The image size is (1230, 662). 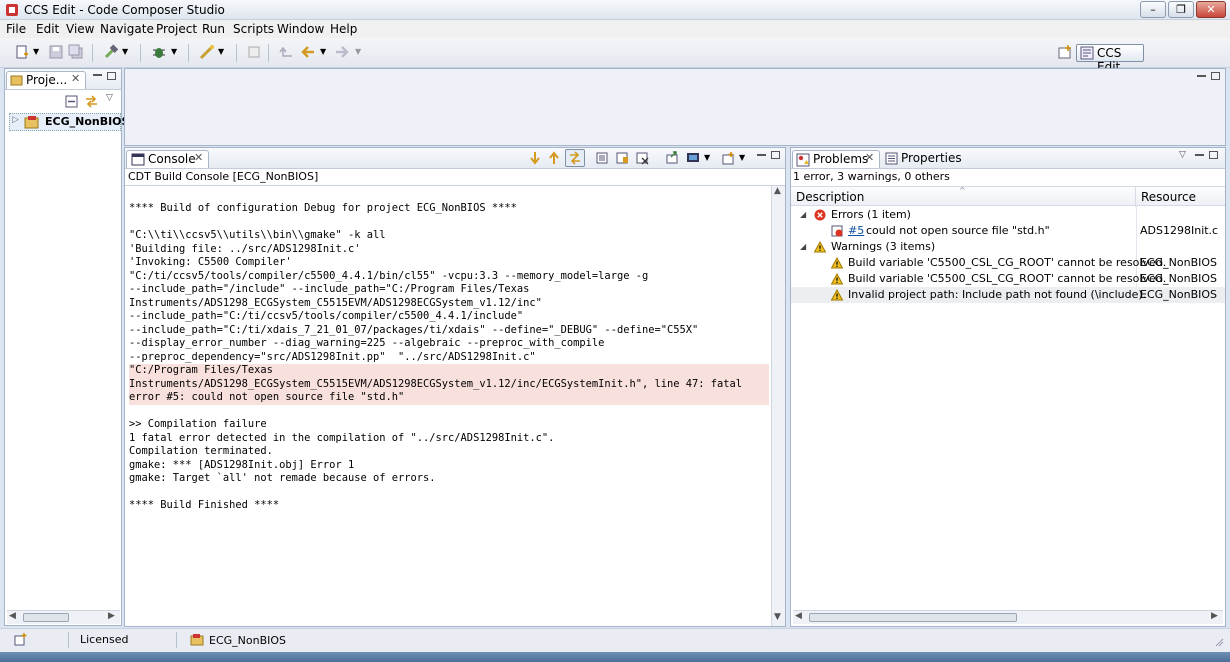 What do you see at coordinates (642, 158) in the screenshot?
I see `clear-console-icon` at bounding box center [642, 158].